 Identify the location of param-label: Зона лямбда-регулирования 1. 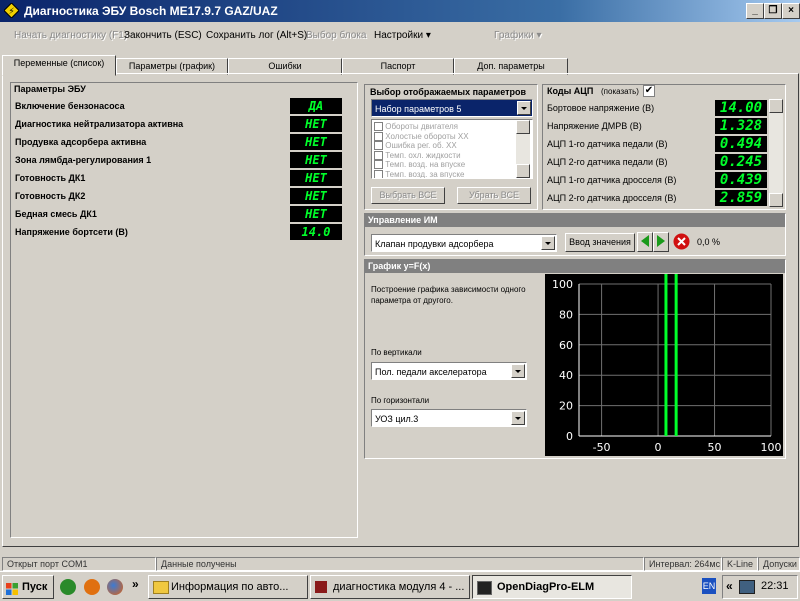
(83, 160).